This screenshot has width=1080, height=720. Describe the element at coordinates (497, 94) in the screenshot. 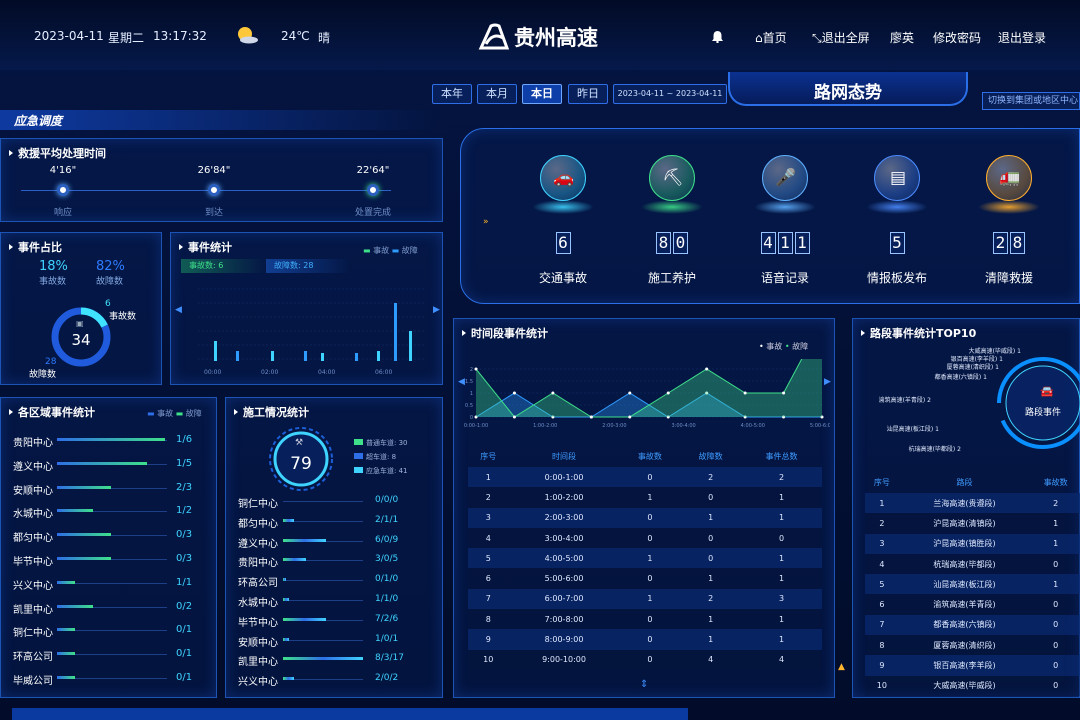

I see `tab-month: 本月` at that location.